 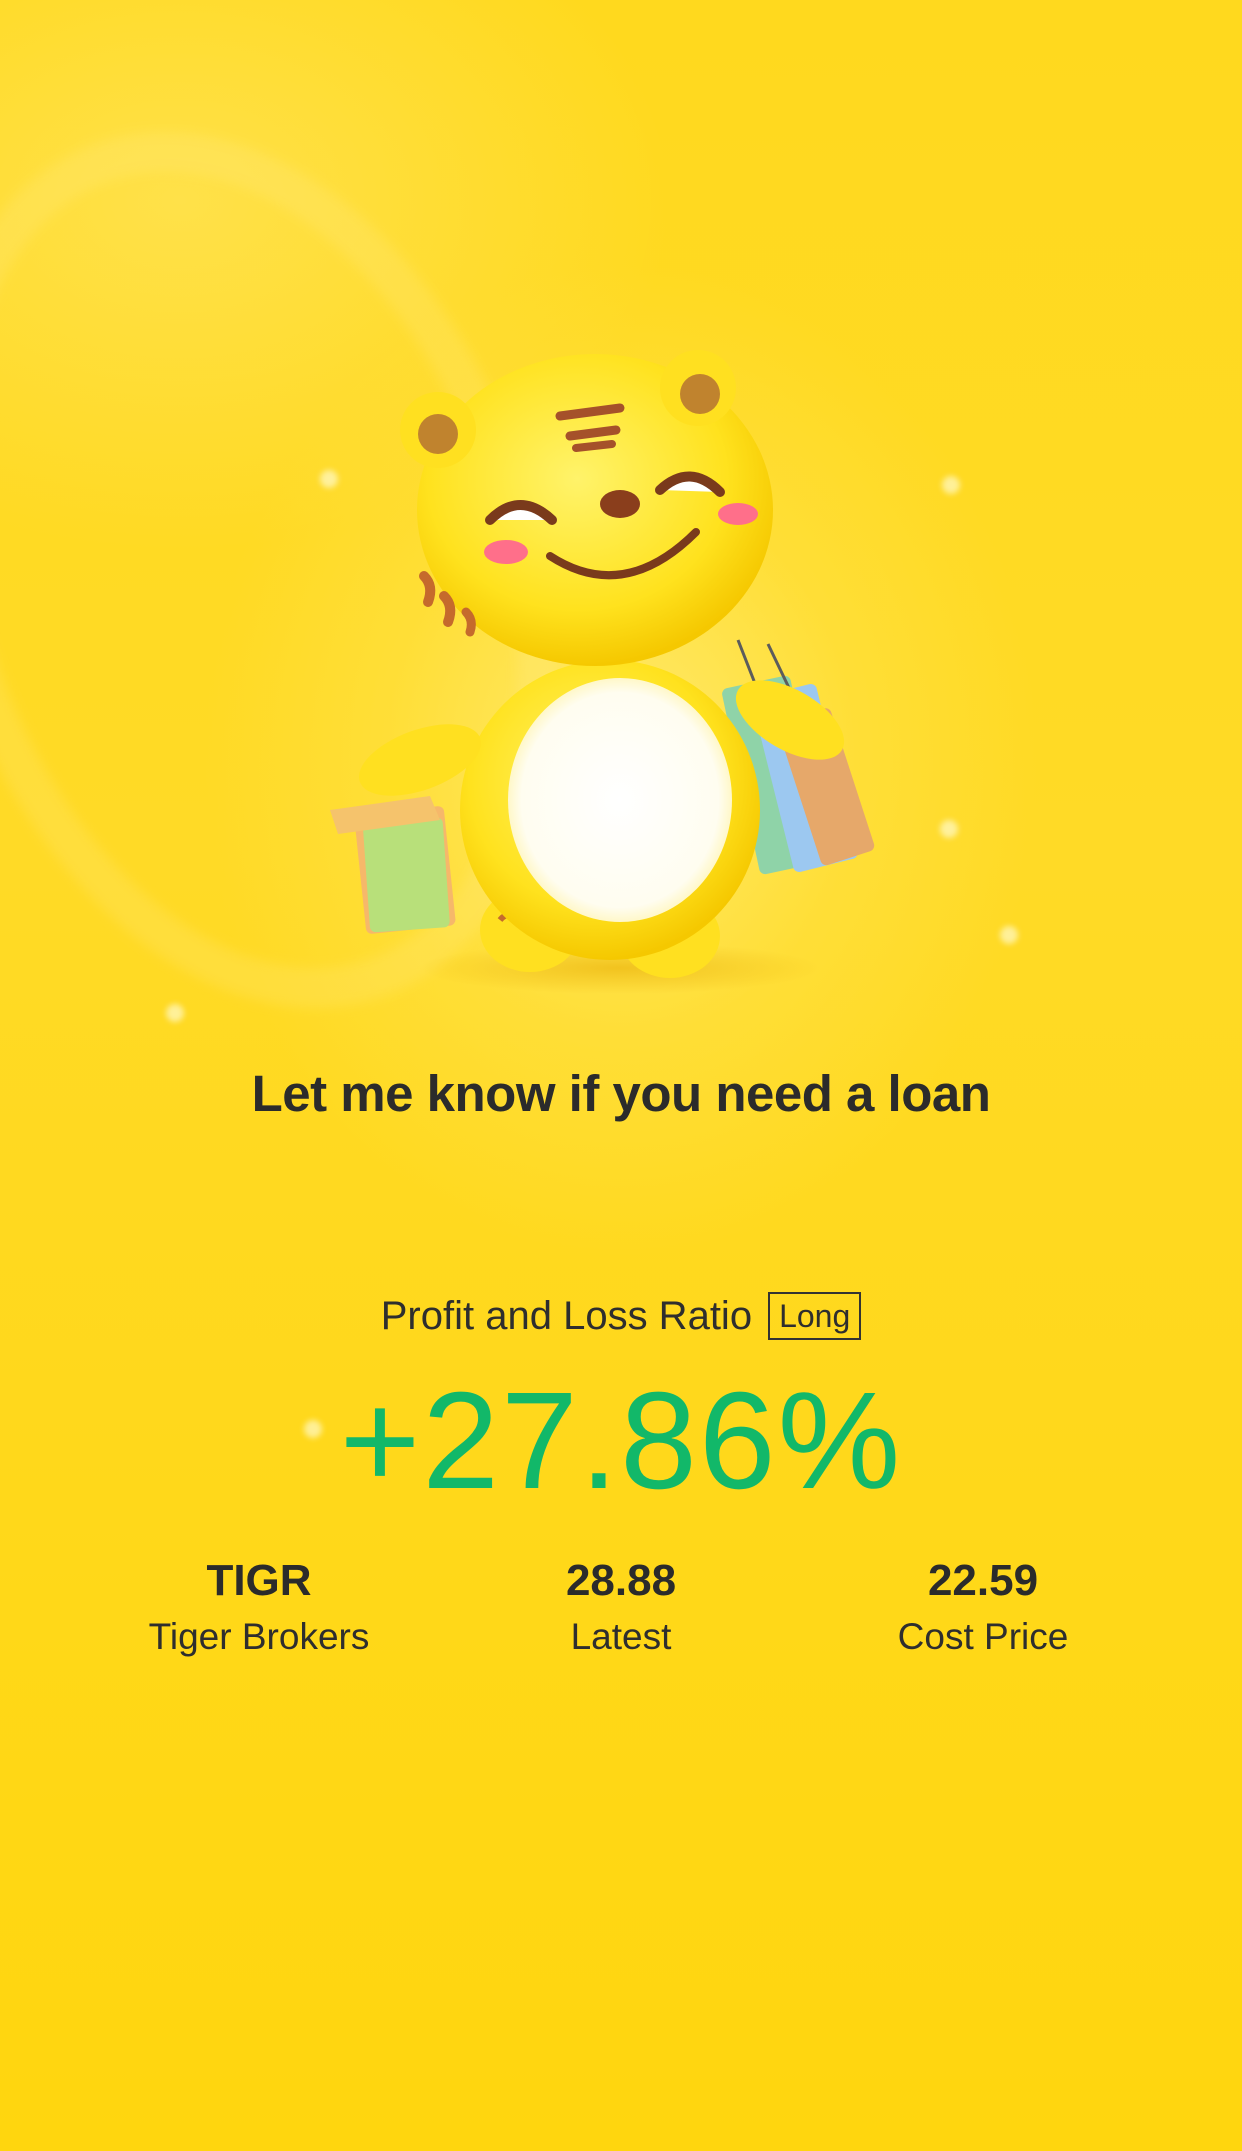 I want to click on stat-latest: 28.88 Latest, so click(x=621, y=1609).